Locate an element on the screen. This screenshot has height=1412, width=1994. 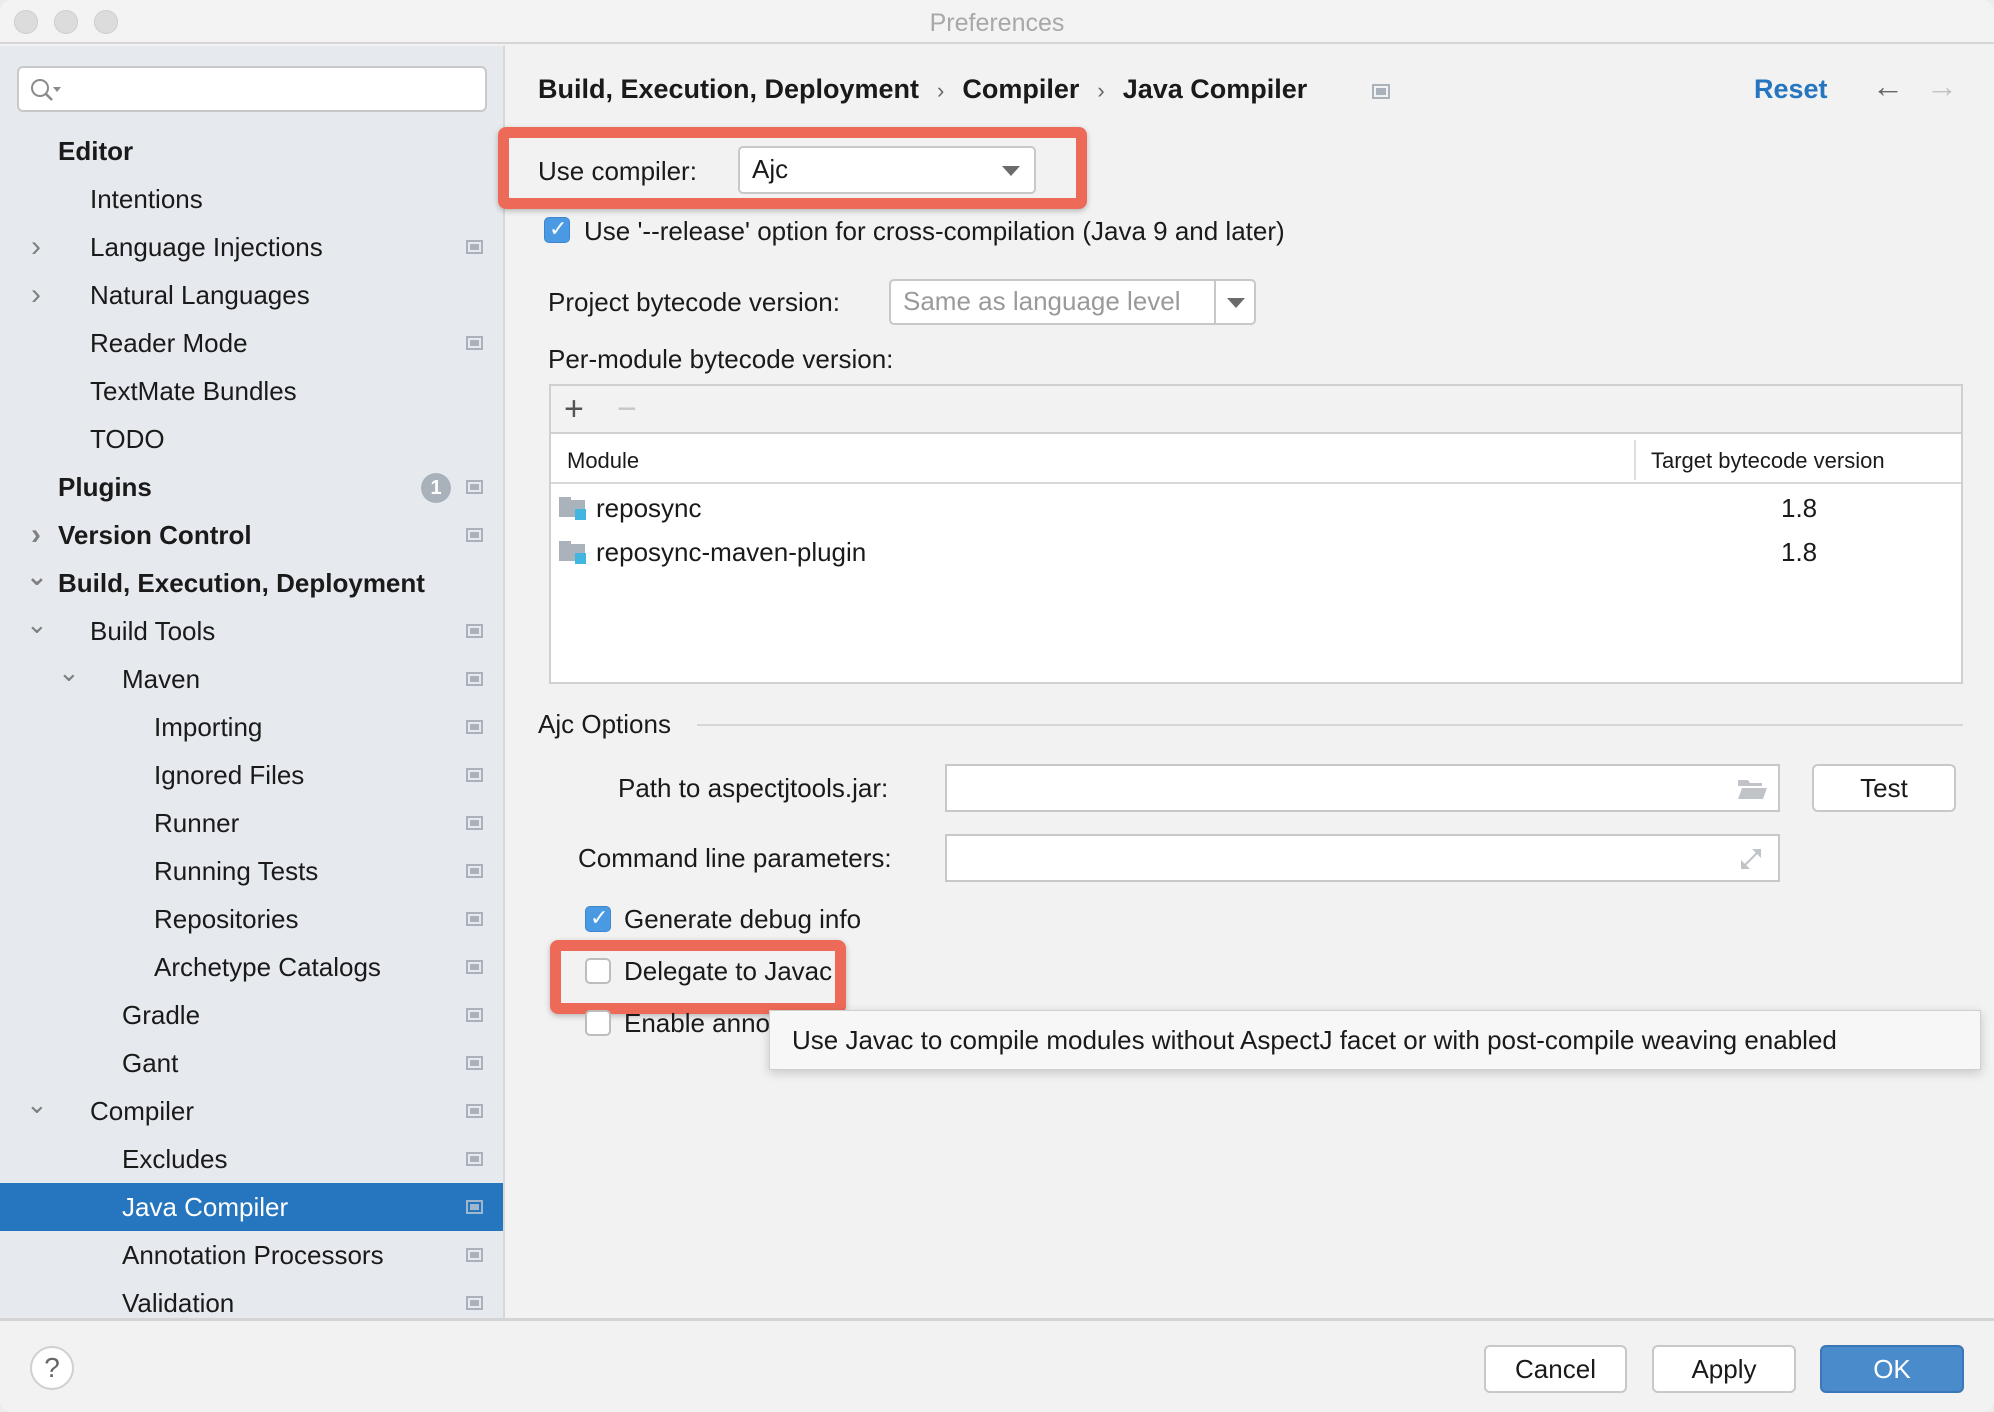
module-name: reposync-maven-plugin is located at coordinates (731, 552).